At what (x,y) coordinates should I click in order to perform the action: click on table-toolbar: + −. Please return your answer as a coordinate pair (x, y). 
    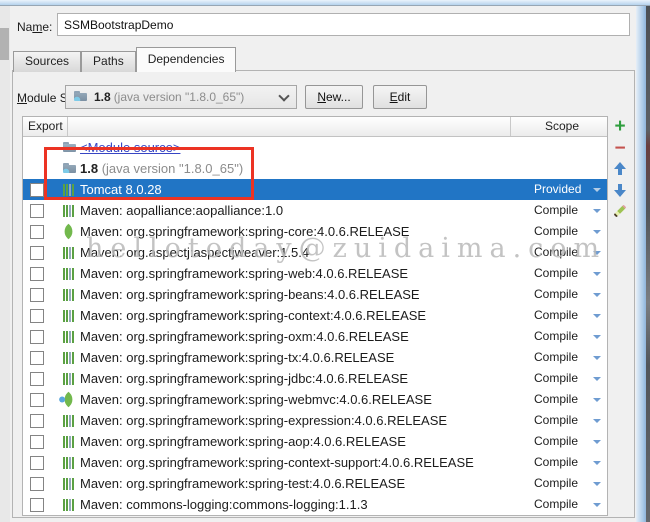
    Looking at the image, I should click on (620, 170).